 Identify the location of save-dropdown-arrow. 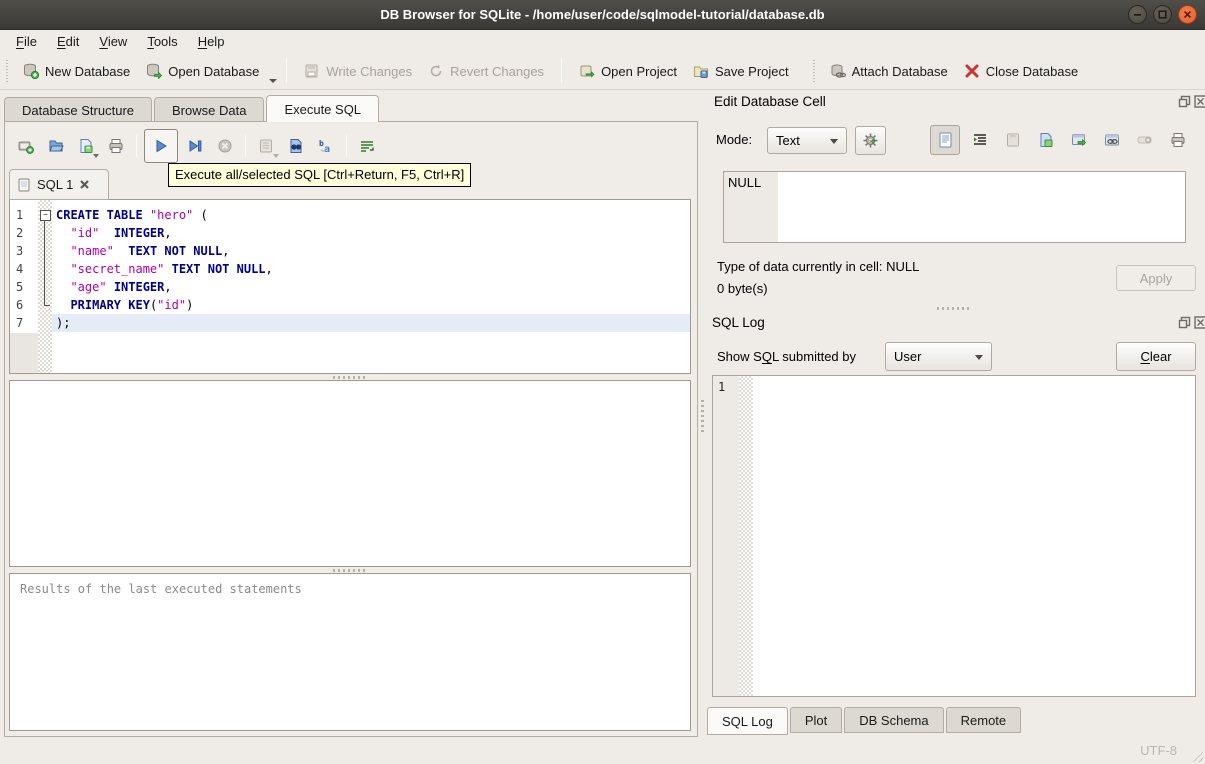
(96, 156).